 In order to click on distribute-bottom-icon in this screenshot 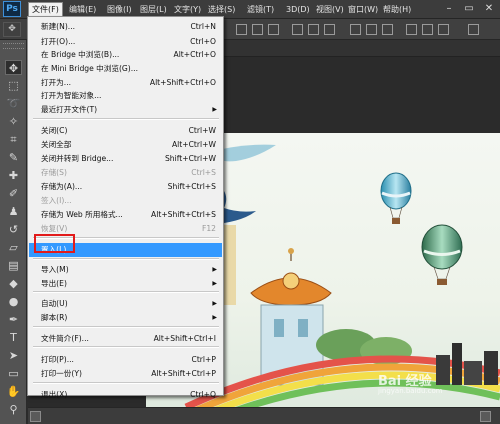, I will do `click(387, 29)`.